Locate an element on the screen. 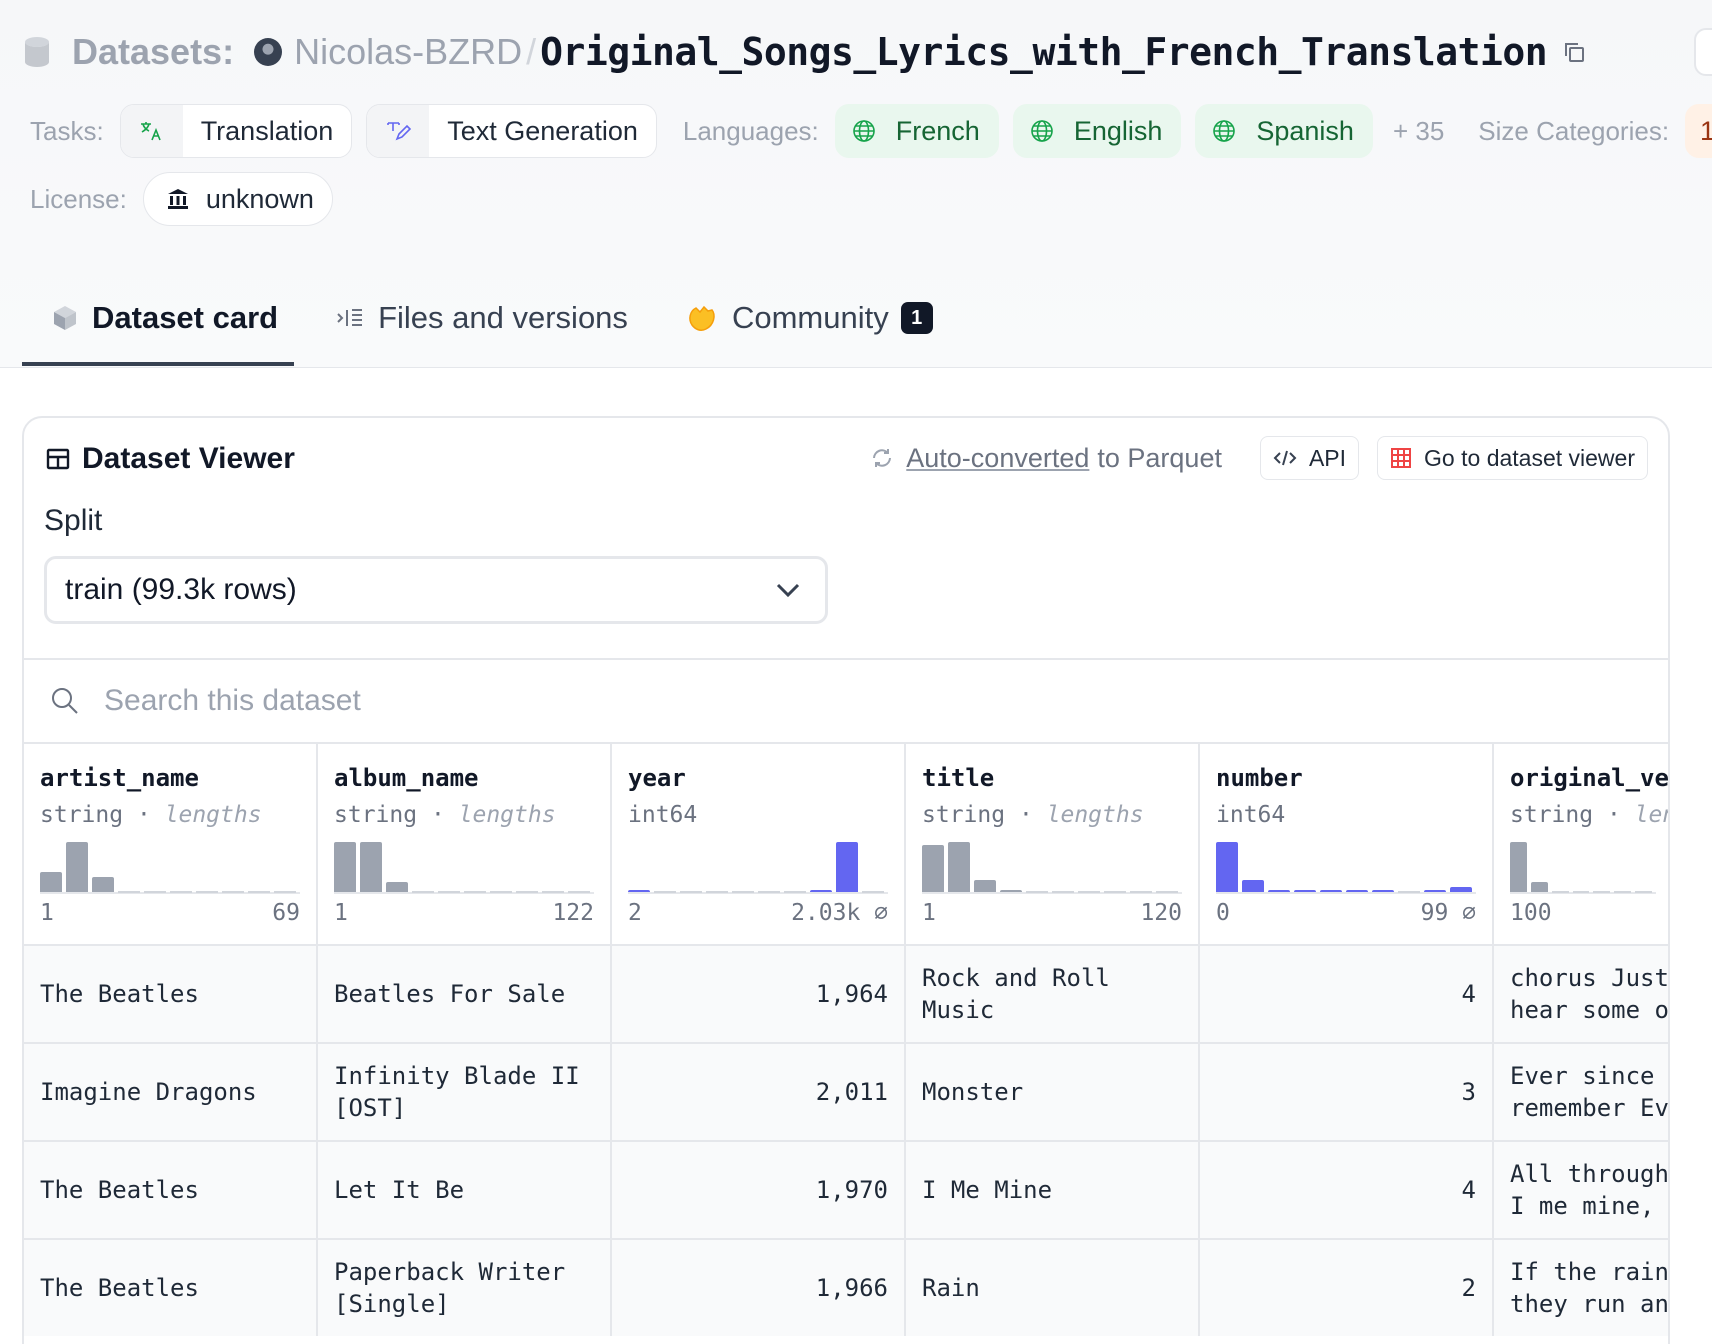  table-cell: 2,011 is located at coordinates (759, 1091).